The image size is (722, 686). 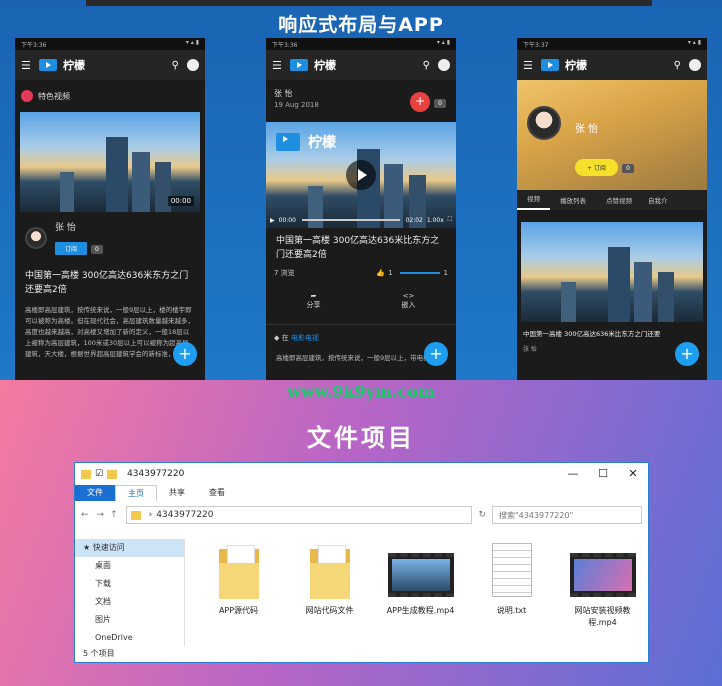 I want to click on tab-share: 共享, so click(x=177, y=493).